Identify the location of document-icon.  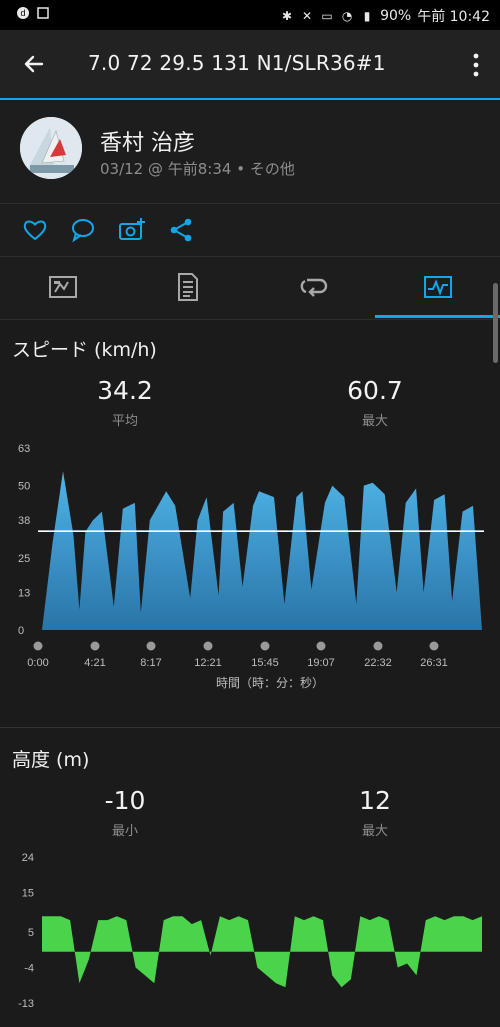
(187, 287).